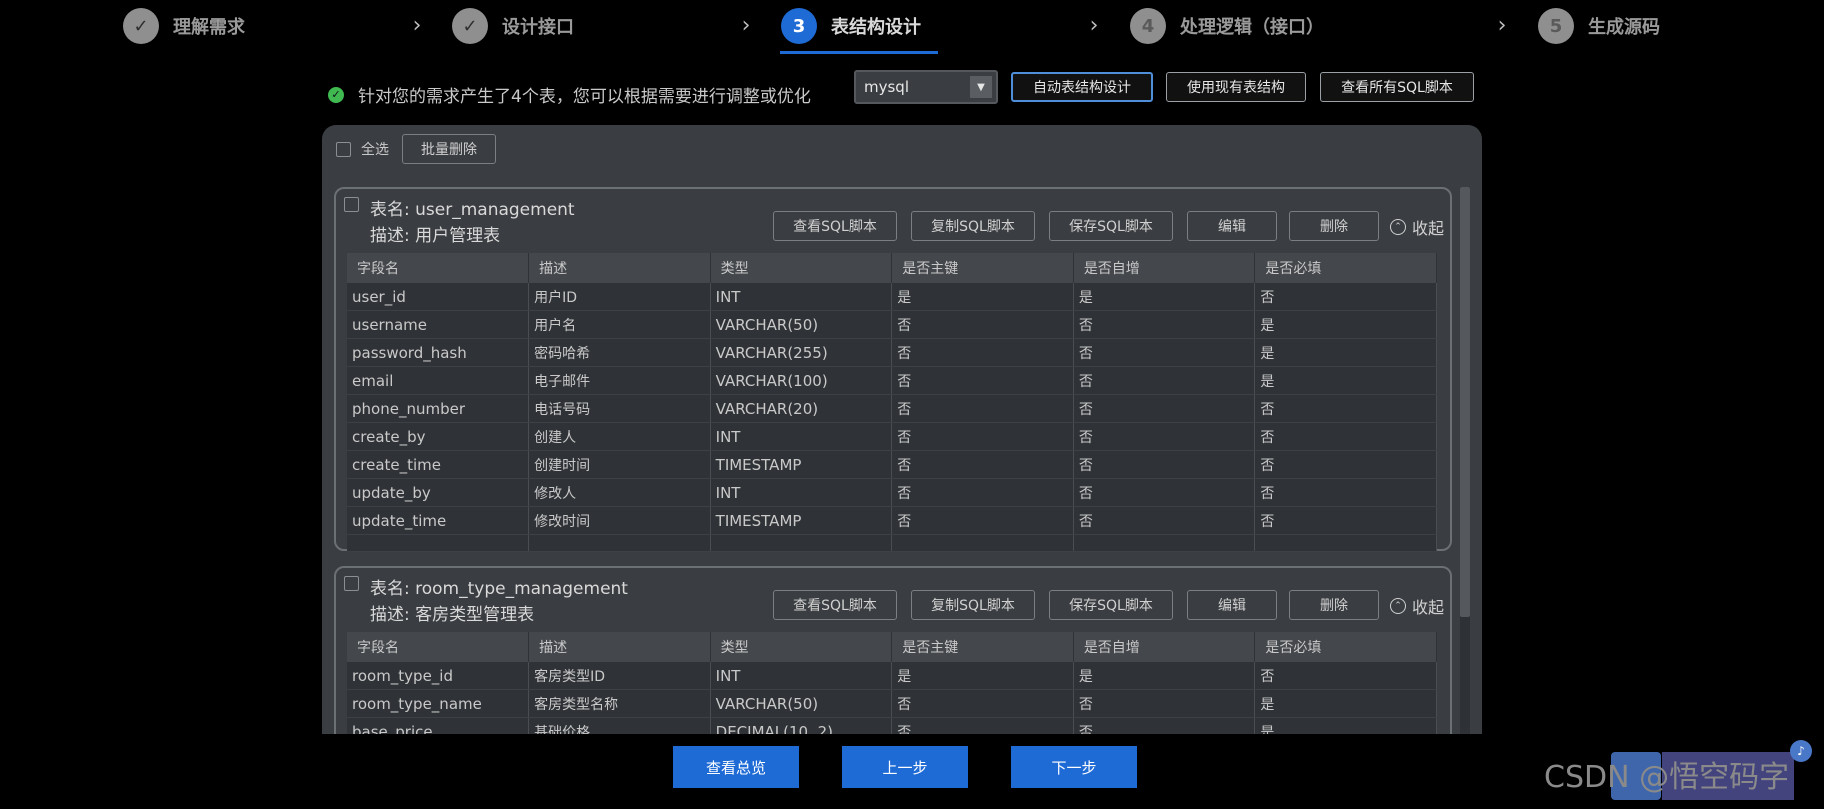 The image size is (1824, 809). Describe the element at coordinates (184, 26) in the screenshot. I see `step-understand-requirements: ✓ 理解需求` at that location.